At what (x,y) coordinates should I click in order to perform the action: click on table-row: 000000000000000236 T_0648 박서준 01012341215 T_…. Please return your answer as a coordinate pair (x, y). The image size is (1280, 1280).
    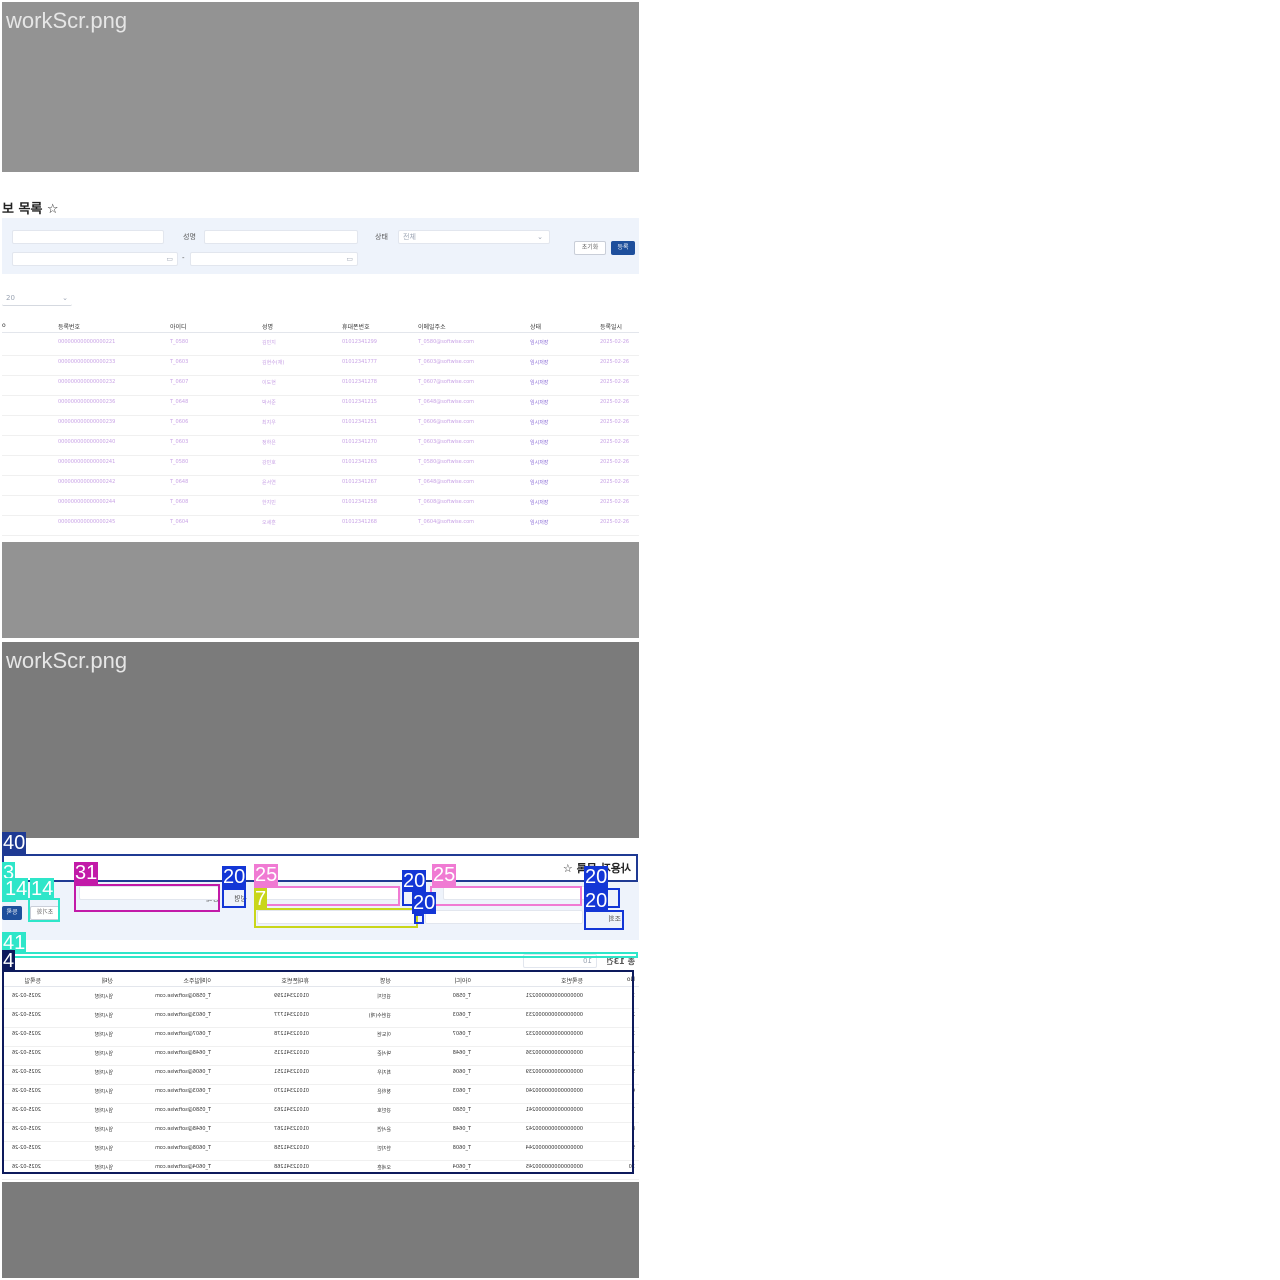
    Looking at the image, I should click on (320, 406).